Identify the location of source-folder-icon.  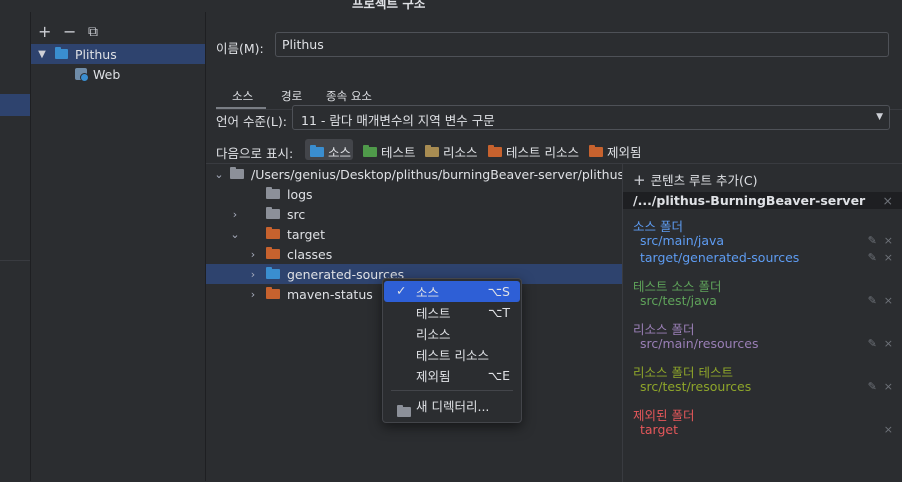
(317, 151).